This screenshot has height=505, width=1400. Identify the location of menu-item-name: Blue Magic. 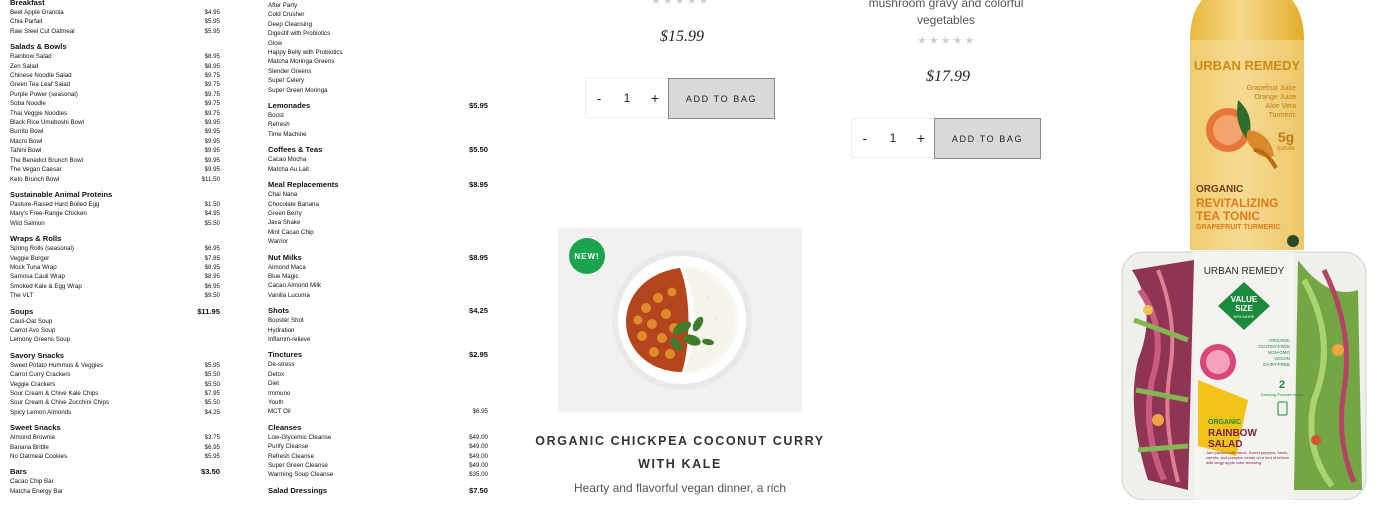
(283, 276).